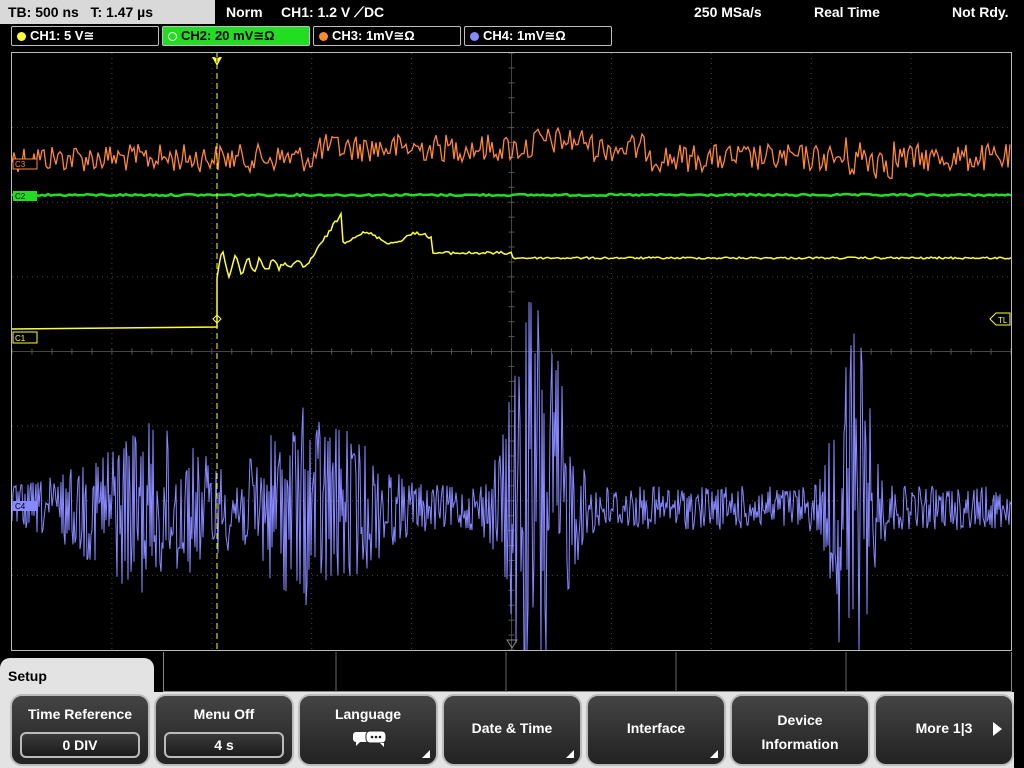 The width and height of the screenshot is (1024, 768). I want to click on sample-rate: 250 MSa/s, so click(728, 12).